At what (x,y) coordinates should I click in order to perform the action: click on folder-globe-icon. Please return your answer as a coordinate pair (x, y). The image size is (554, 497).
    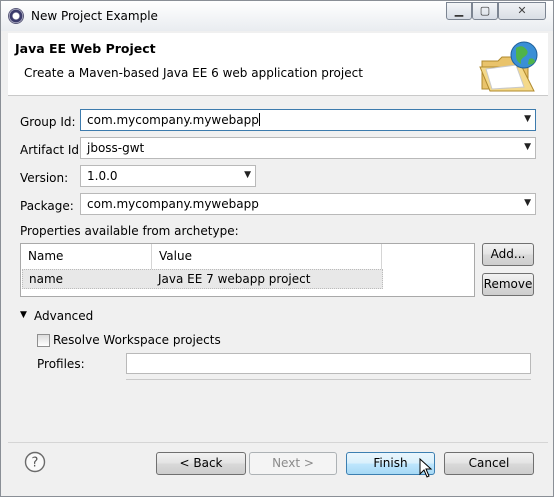
    Looking at the image, I should click on (508, 66).